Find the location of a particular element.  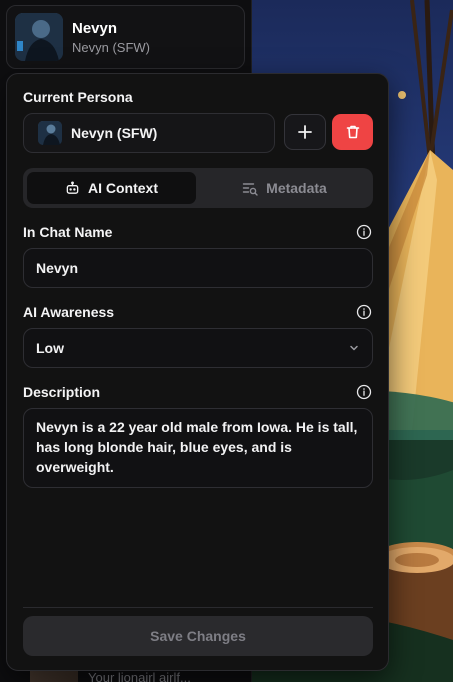

persona-card-nevyn: Nevyn Nevyn (SFW) is located at coordinates (125, 37).